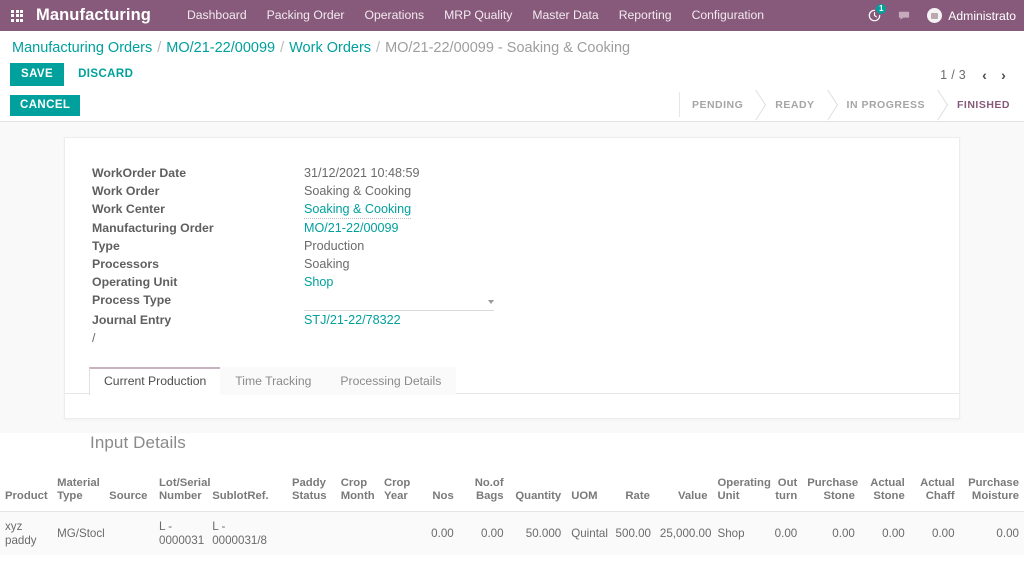 The width and height of the screenshot is (1024, 566). I want to click on pager-next-icon: ›, so click(1003, 75).